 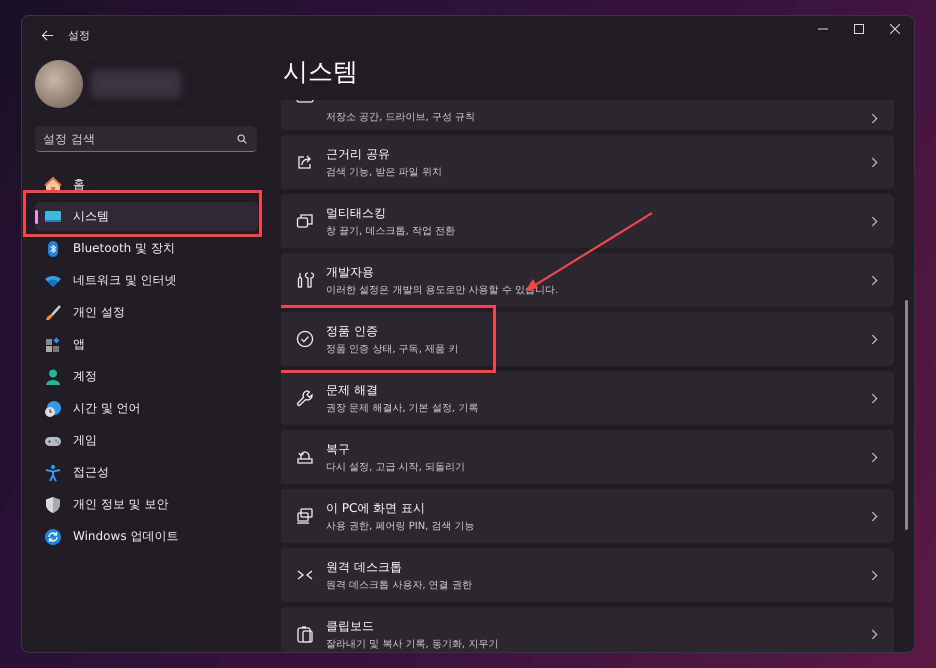 I want to click on card-description: 창 끌기, 데스크톱, 작업 전환, so click(x=391, y=231).